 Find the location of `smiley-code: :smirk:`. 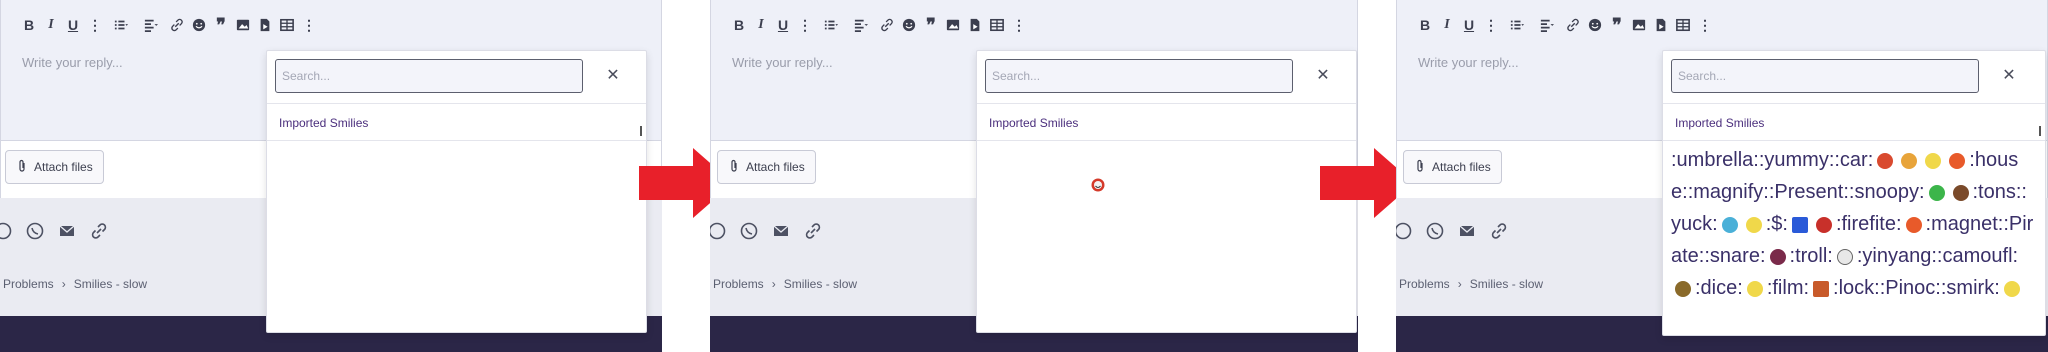

smiley-code: :smirk: is located at coordinates (1970, 288).